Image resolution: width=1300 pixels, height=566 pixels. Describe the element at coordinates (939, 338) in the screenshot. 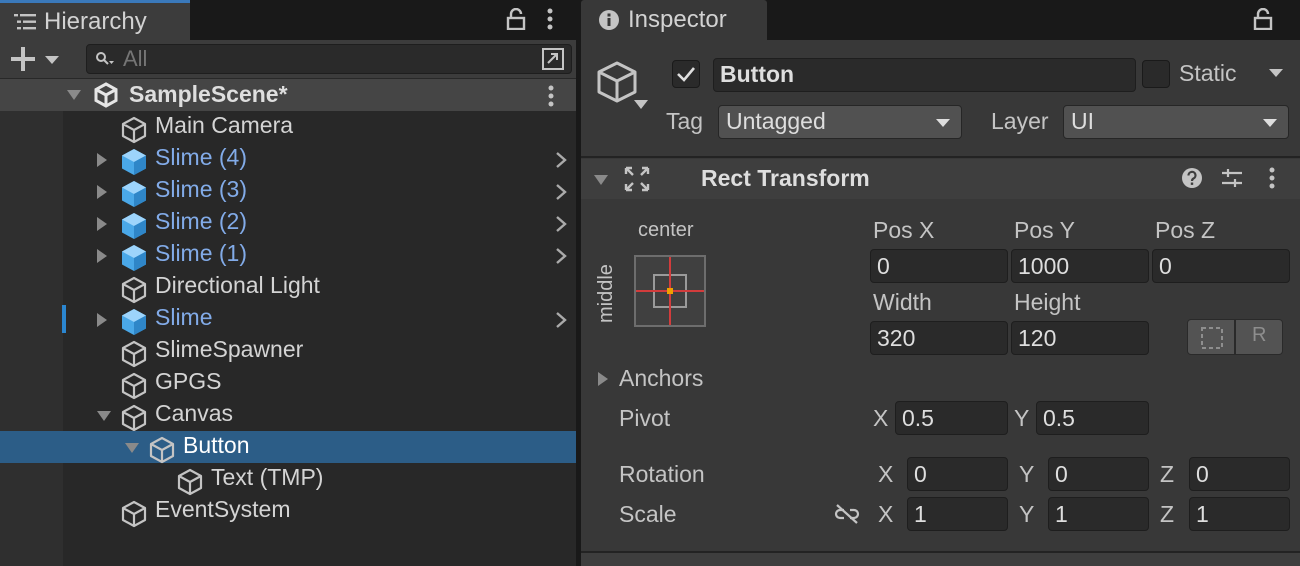

I see `width-field: 320` at that location.